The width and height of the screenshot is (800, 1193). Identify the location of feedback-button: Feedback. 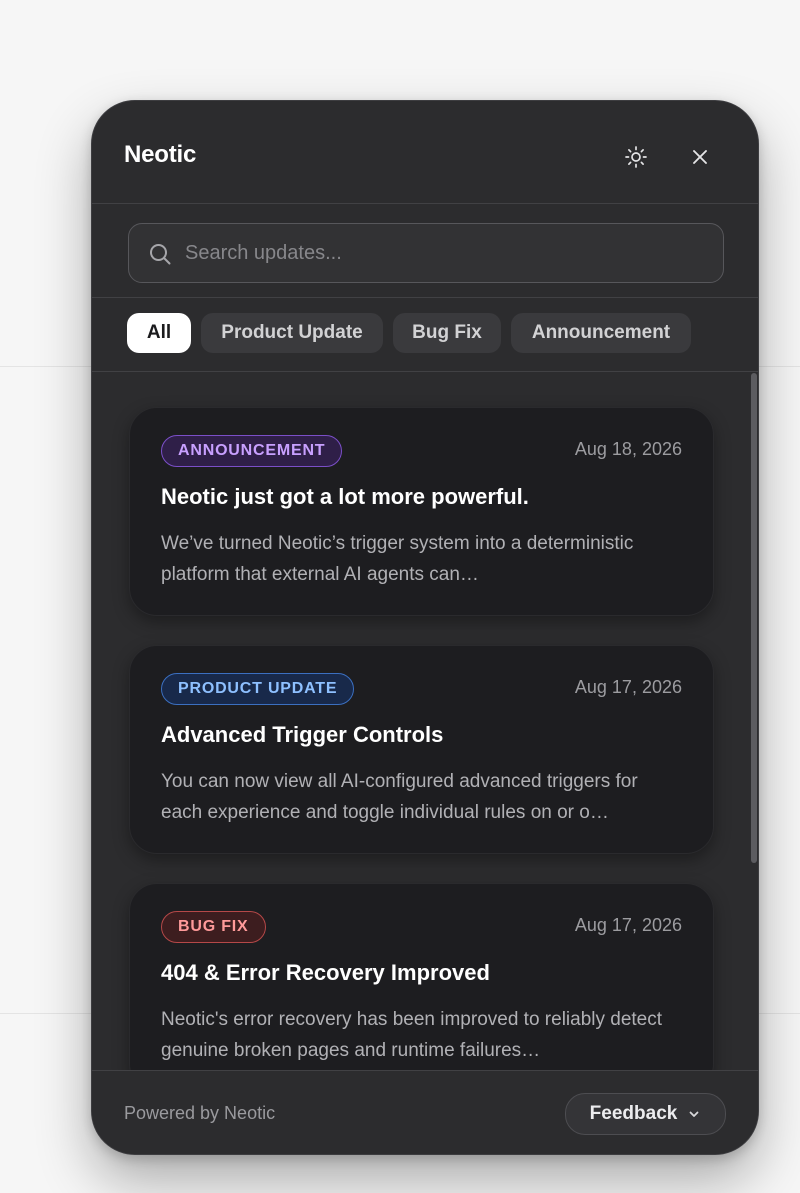
(645, 1114).